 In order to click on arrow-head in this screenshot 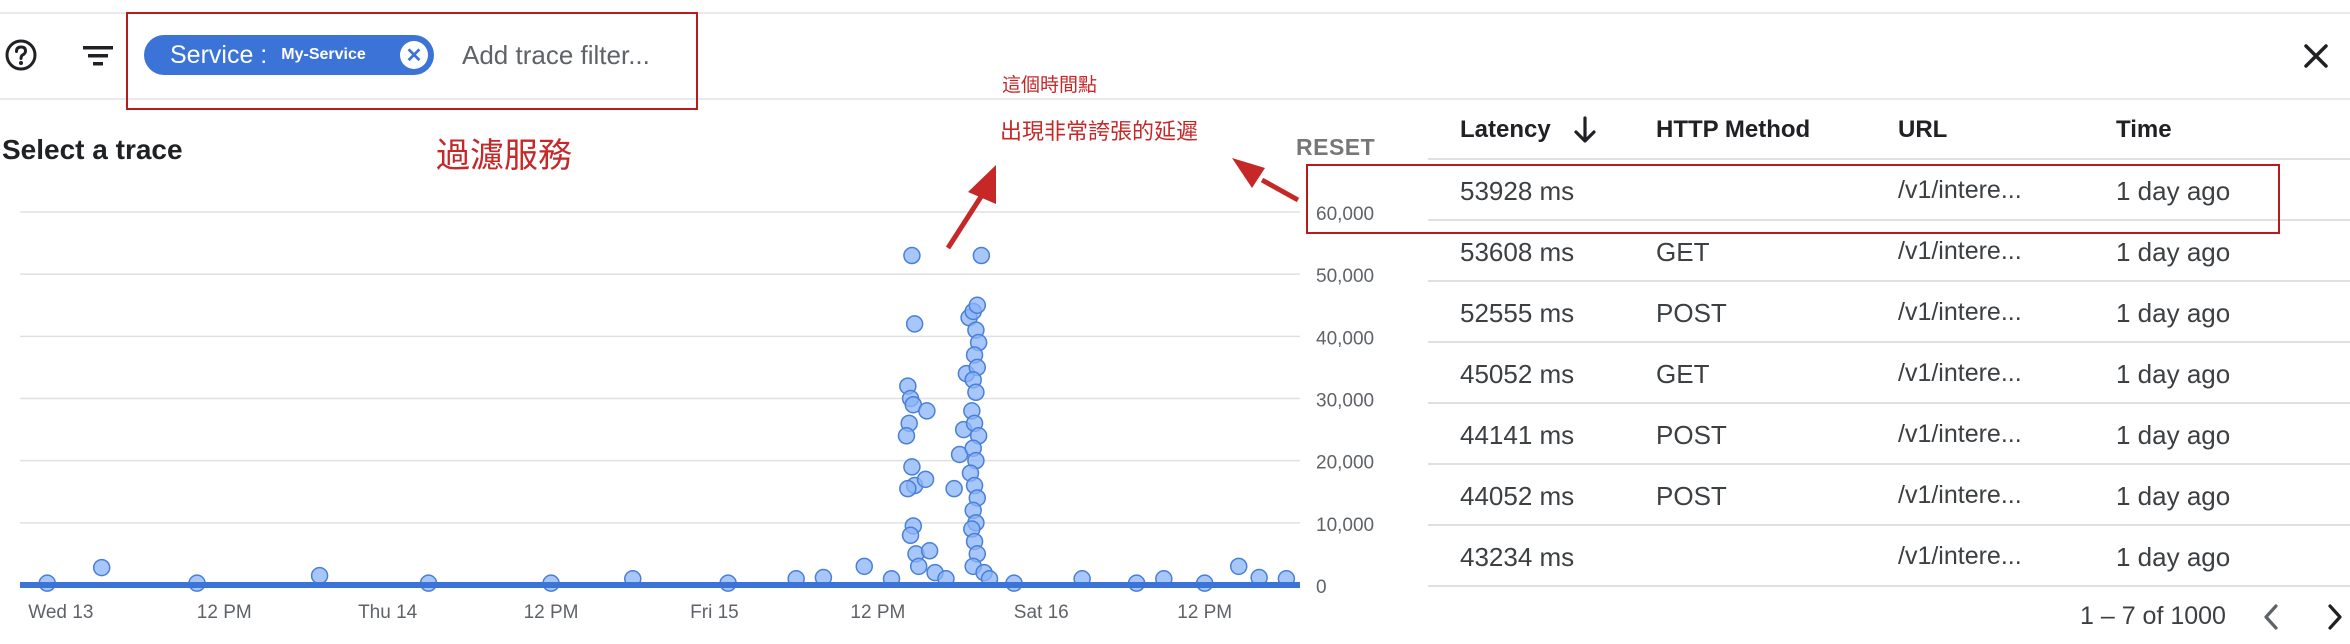, I will do `click(1248, 173)`.